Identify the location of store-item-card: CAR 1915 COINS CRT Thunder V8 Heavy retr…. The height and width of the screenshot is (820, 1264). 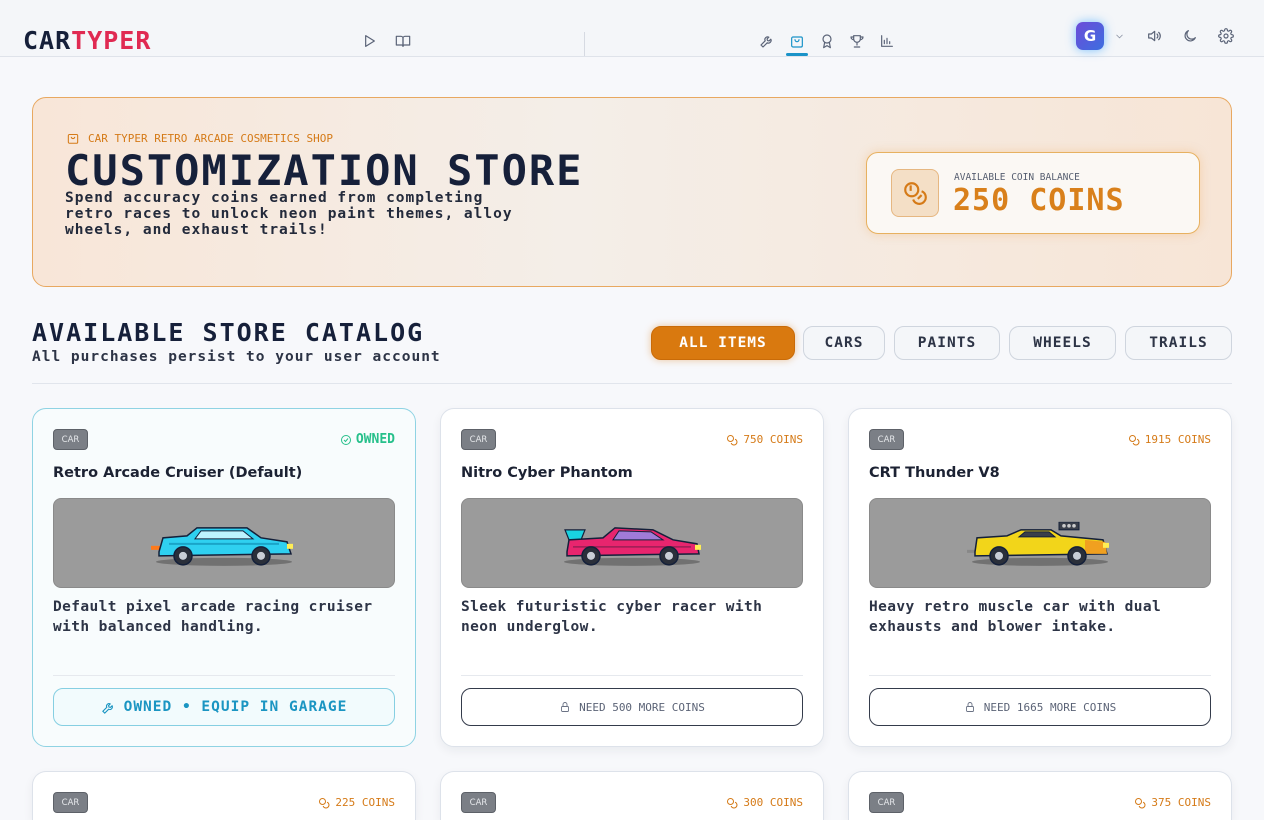
(1040, 577).